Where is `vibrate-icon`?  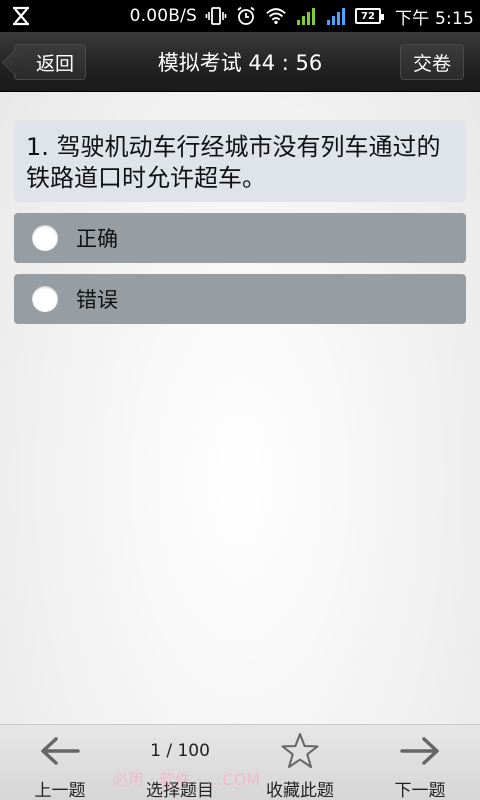 vibrate-icon is located at coordinates (216, 16).